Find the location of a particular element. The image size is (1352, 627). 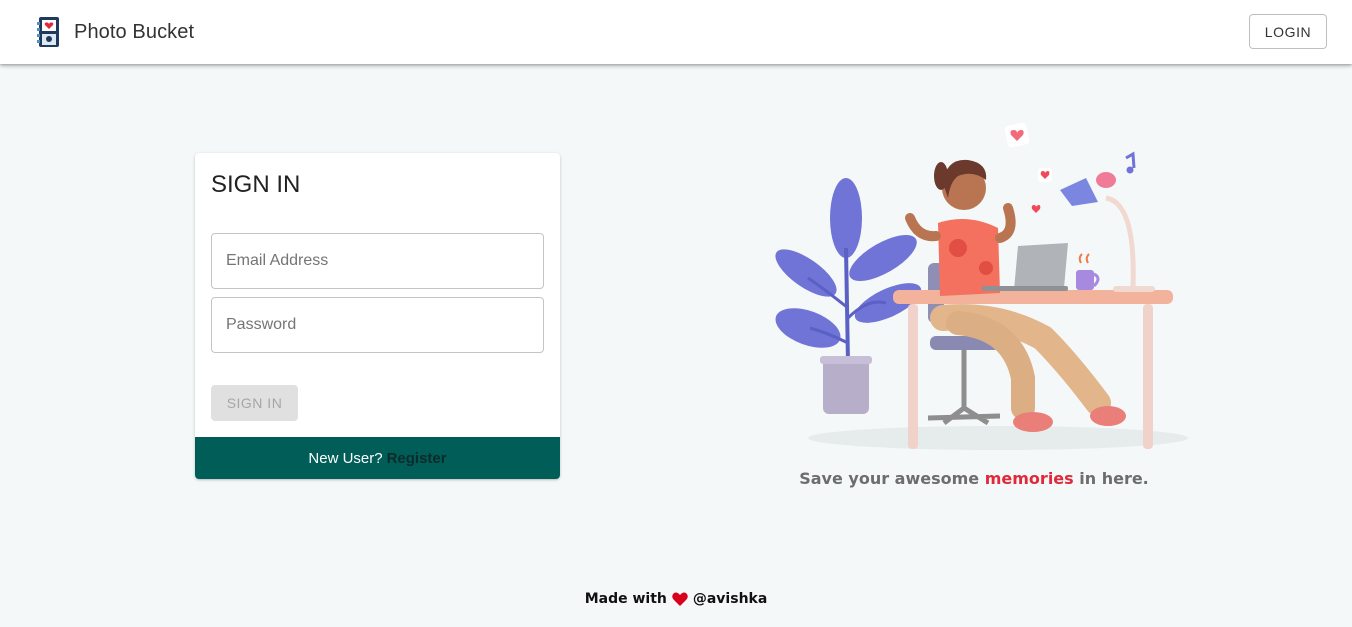

signin-card-footer: New User? Register is located at coordinates (377, 458).